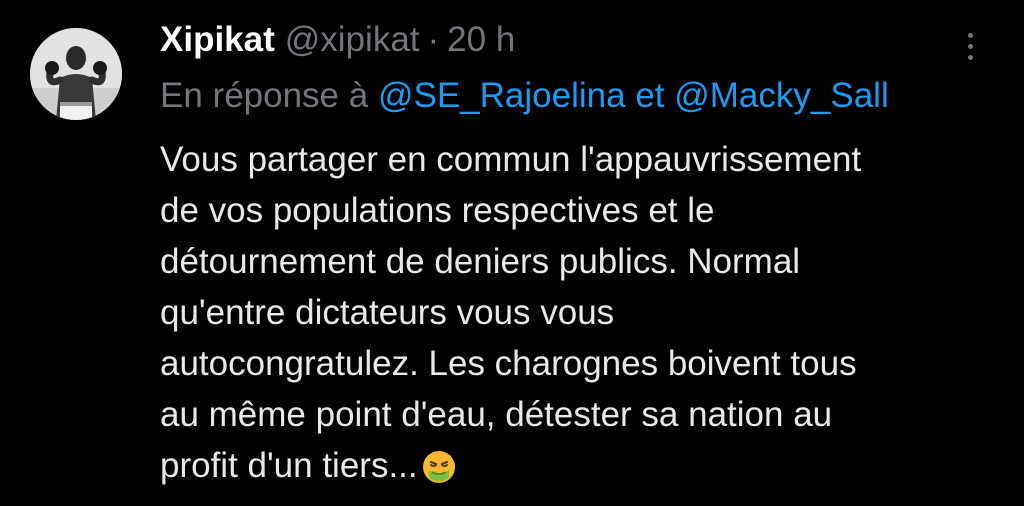 The image size is (1024, 506). Describe the element at coordinates (480, 261) in the screenshot. I see `tweet-text-line: détournement de deniers publics. Normal` at that location.